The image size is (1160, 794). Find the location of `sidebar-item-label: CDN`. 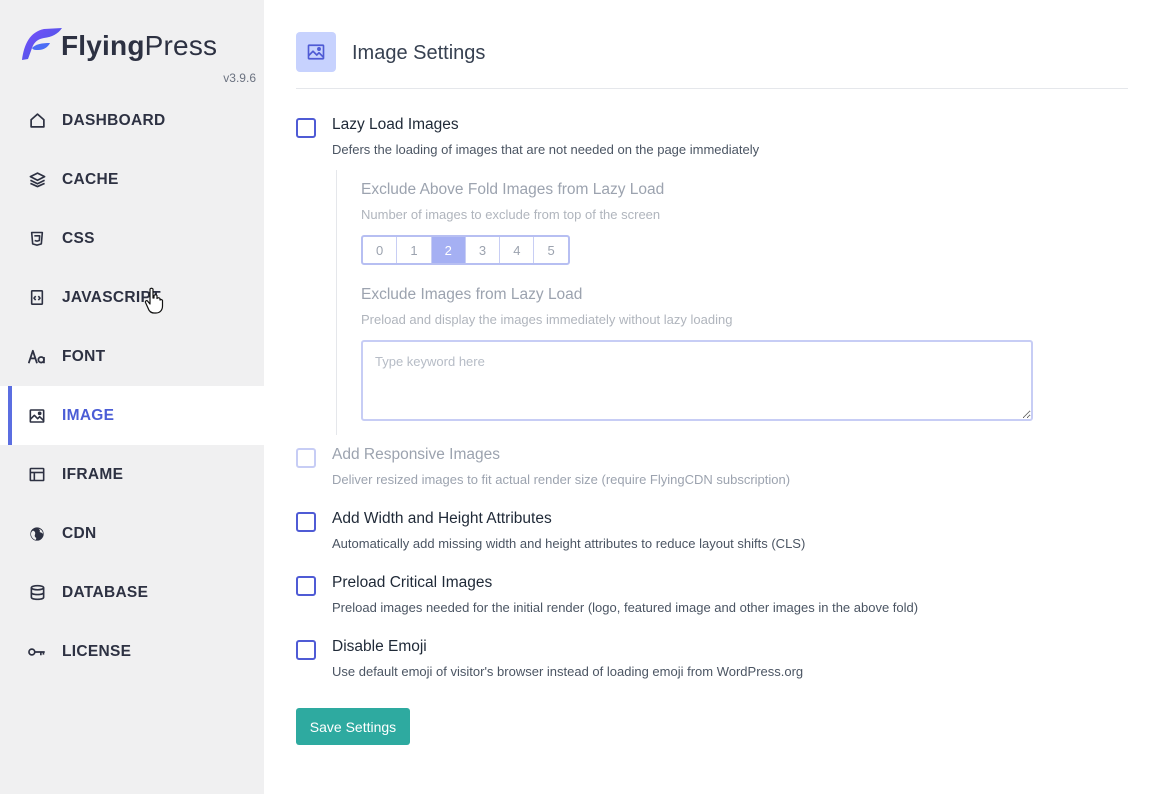

sidebar-item-label: CDN is located at coordinates (79, 533).